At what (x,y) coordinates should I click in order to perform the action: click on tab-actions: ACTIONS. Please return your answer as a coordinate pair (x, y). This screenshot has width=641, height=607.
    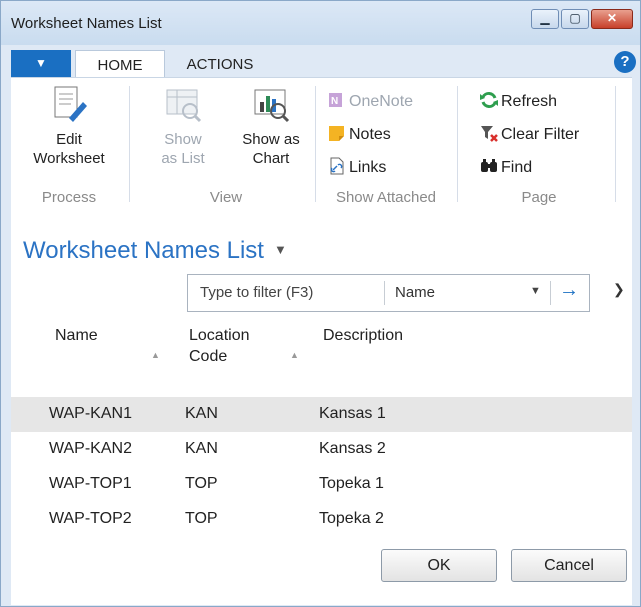
    Looking at the image, I should click on (220, 63).